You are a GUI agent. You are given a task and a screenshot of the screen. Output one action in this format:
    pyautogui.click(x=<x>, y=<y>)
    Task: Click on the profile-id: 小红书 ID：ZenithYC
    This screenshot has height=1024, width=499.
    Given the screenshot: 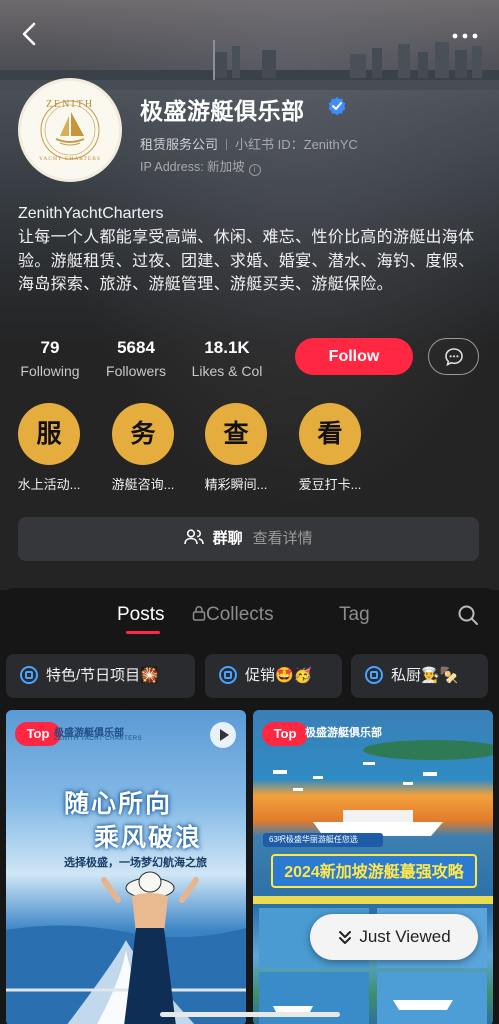 What is the action you would take?
    pyautogui.click(x=296, y=144)
    